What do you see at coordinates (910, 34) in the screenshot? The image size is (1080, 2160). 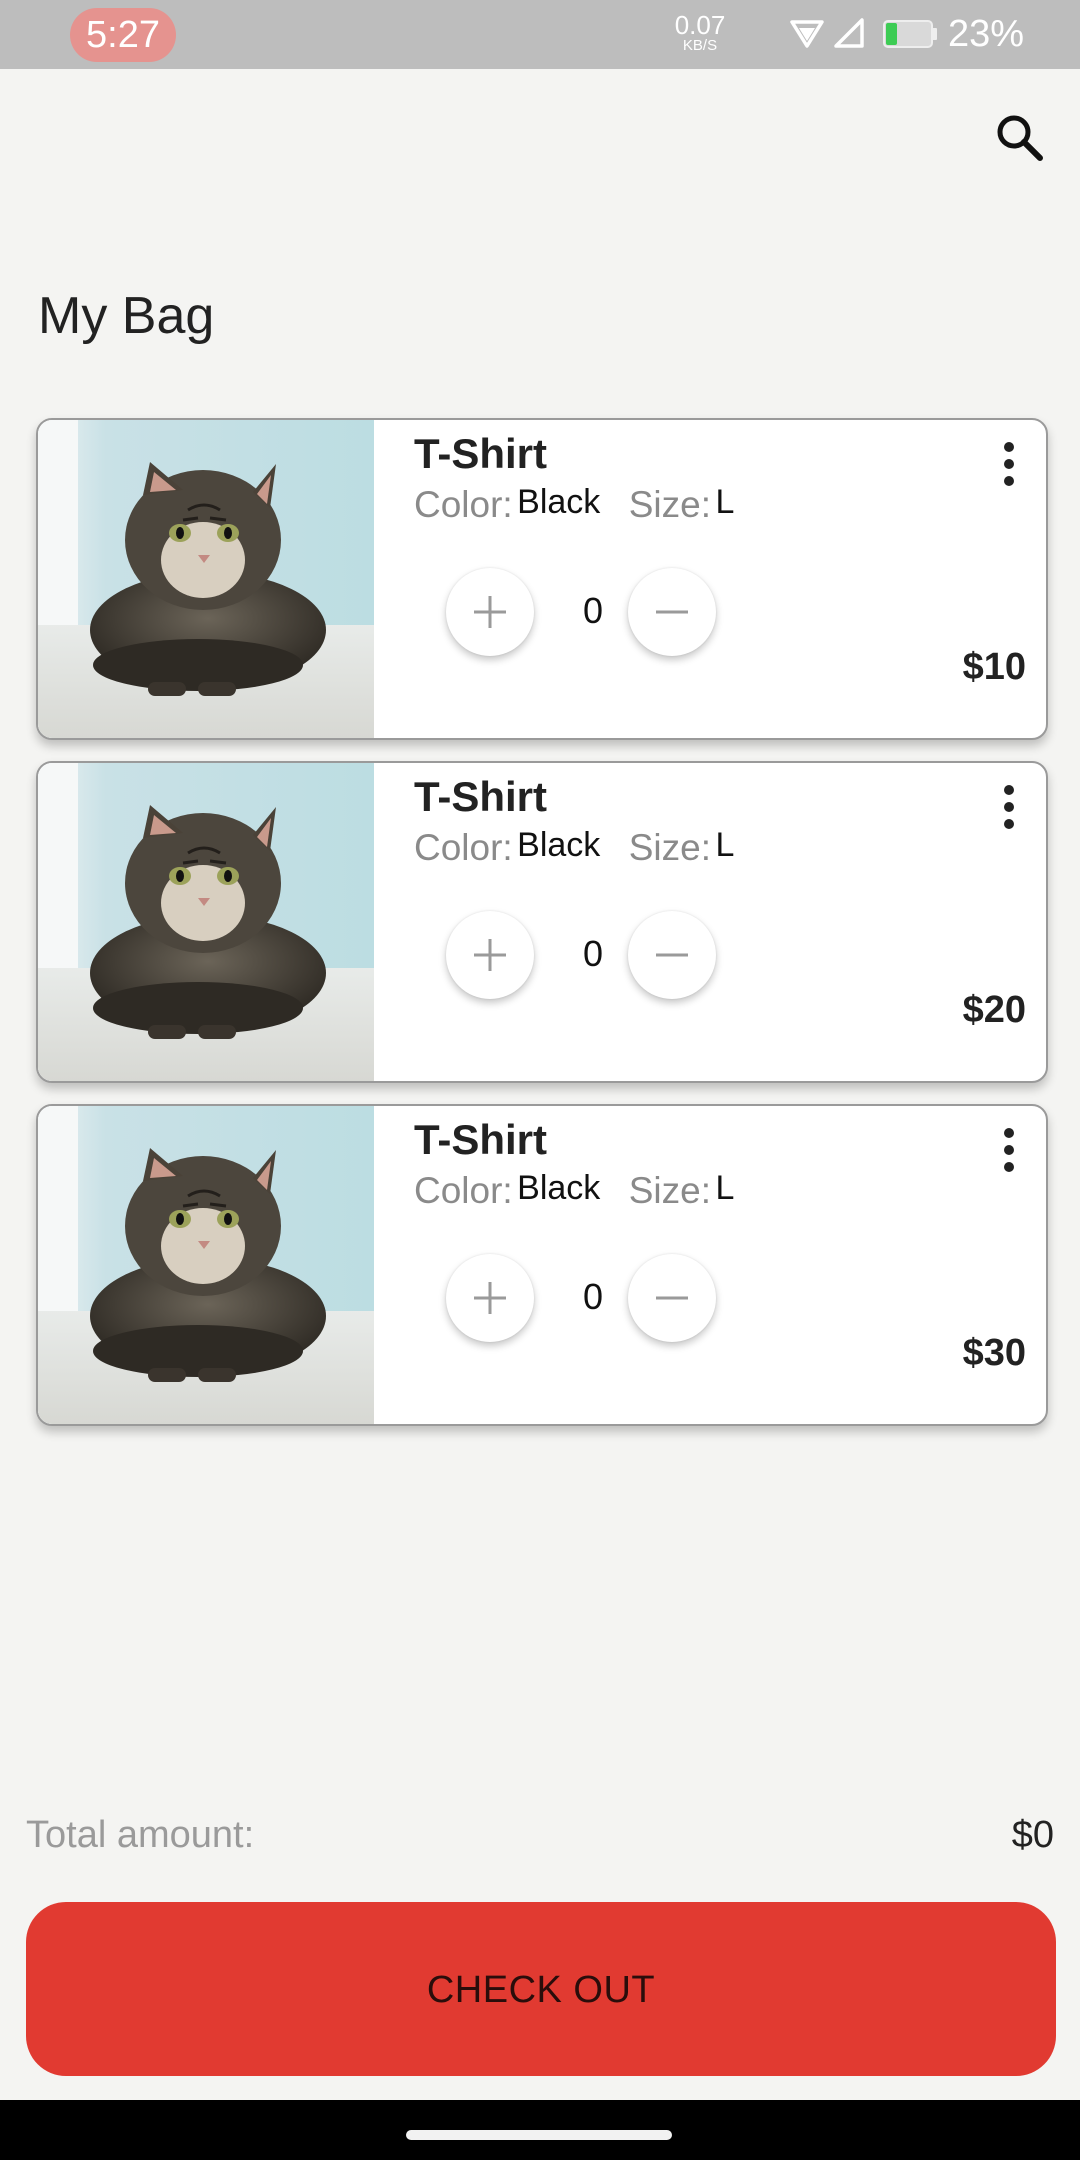 I see `battery-icon` at bounding box center [910, 34].